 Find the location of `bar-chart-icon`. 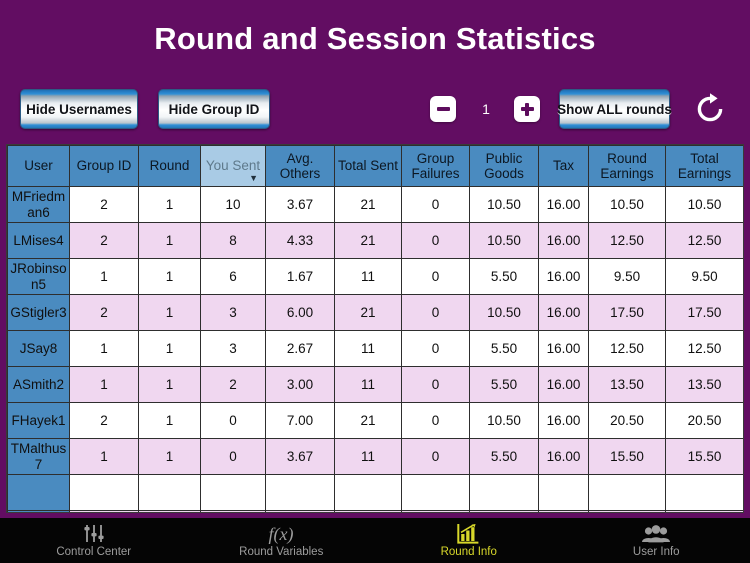

bar-chart-icon is located at coordinates (468, 533).